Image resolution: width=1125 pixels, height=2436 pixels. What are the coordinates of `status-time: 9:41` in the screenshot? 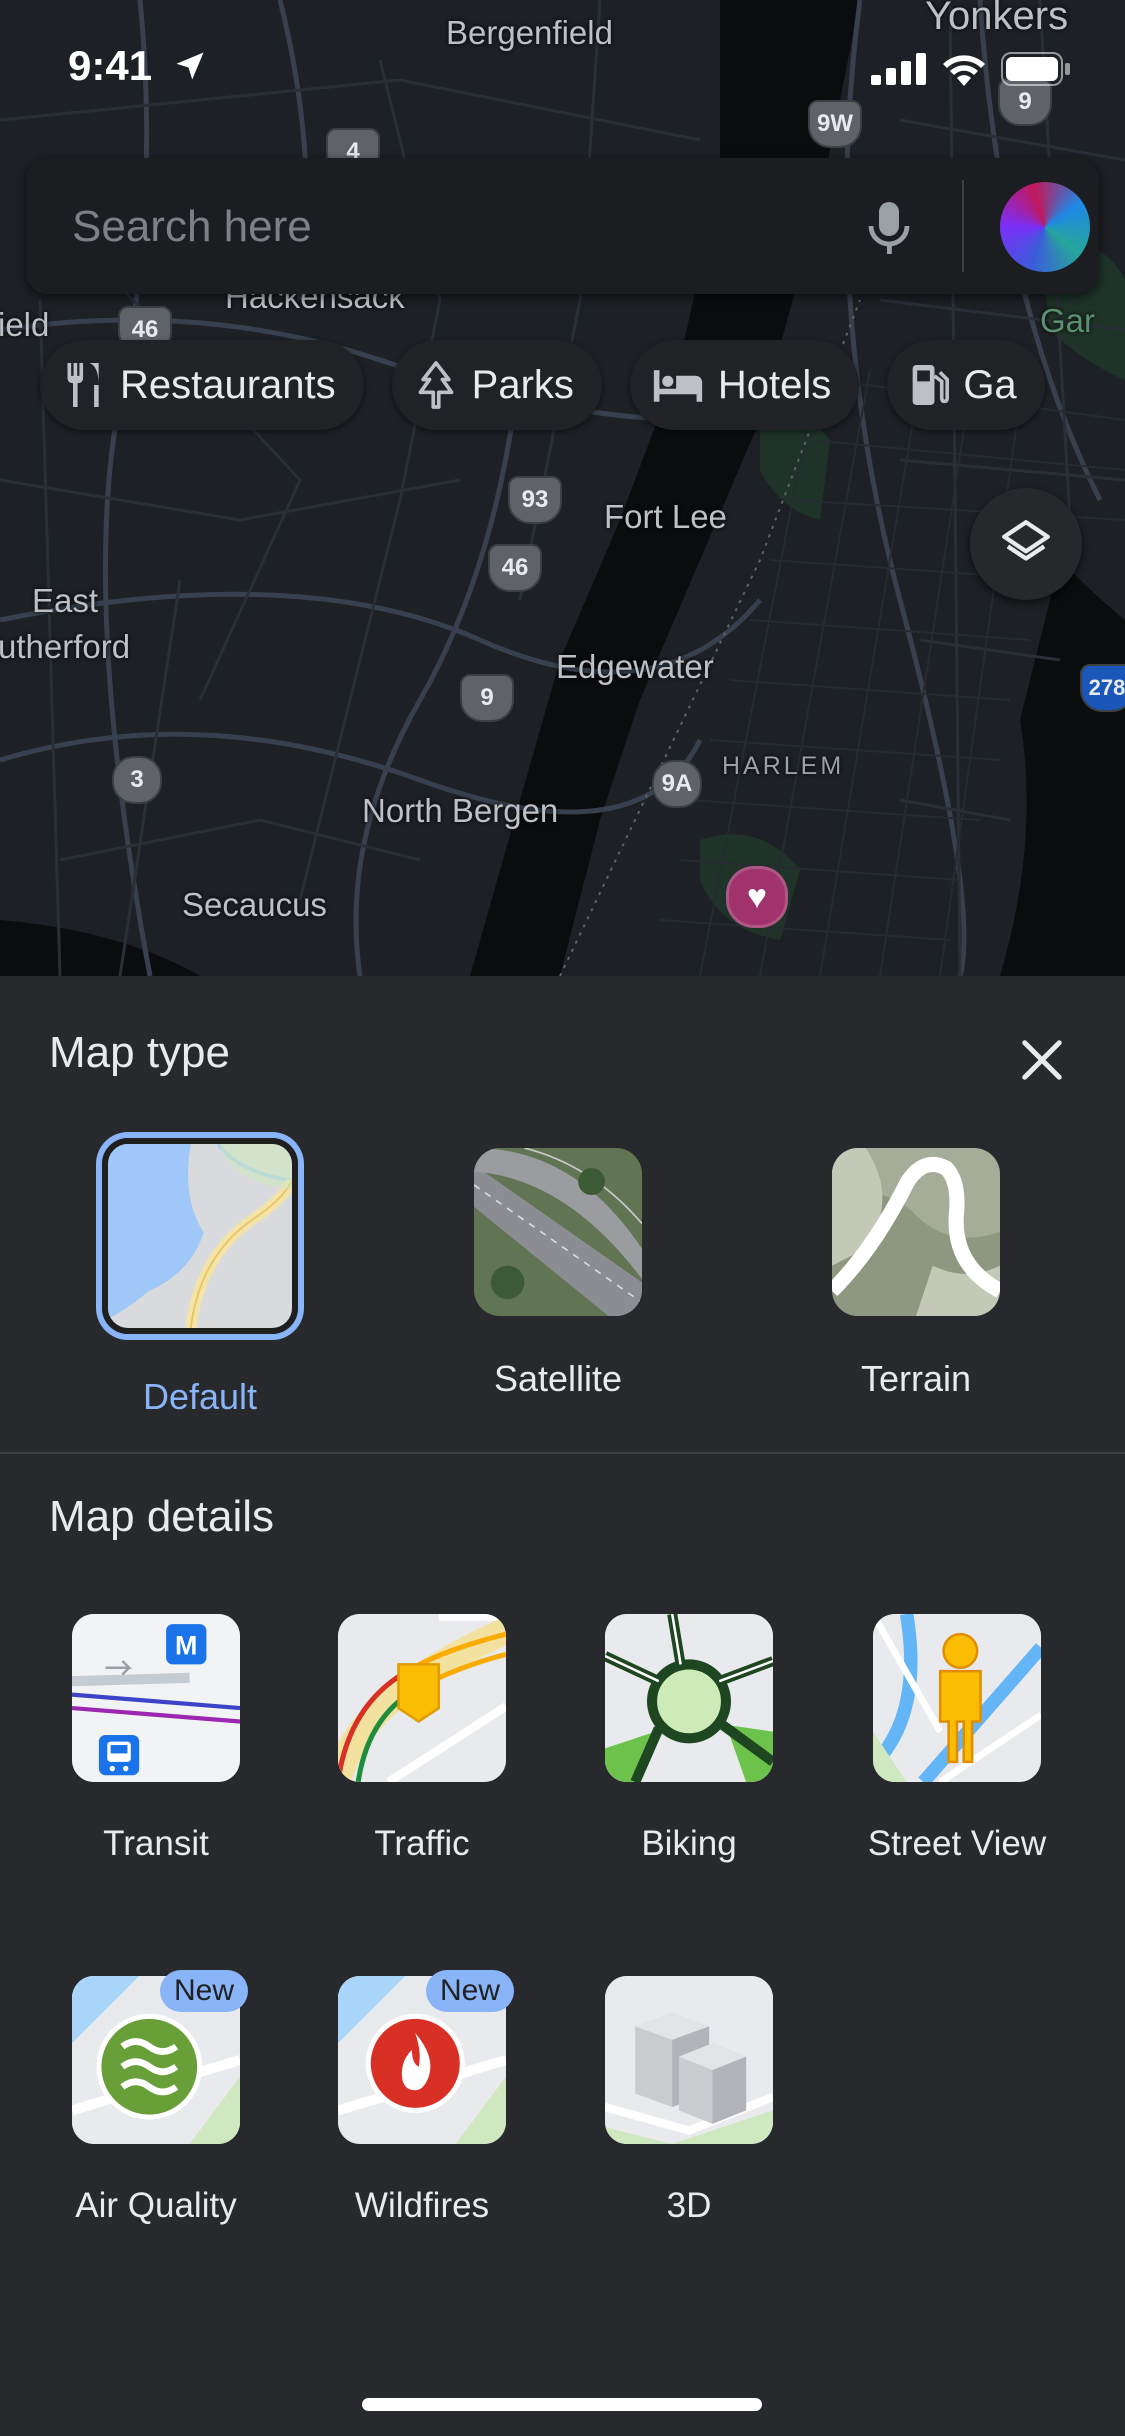 It's located at (110, 65).